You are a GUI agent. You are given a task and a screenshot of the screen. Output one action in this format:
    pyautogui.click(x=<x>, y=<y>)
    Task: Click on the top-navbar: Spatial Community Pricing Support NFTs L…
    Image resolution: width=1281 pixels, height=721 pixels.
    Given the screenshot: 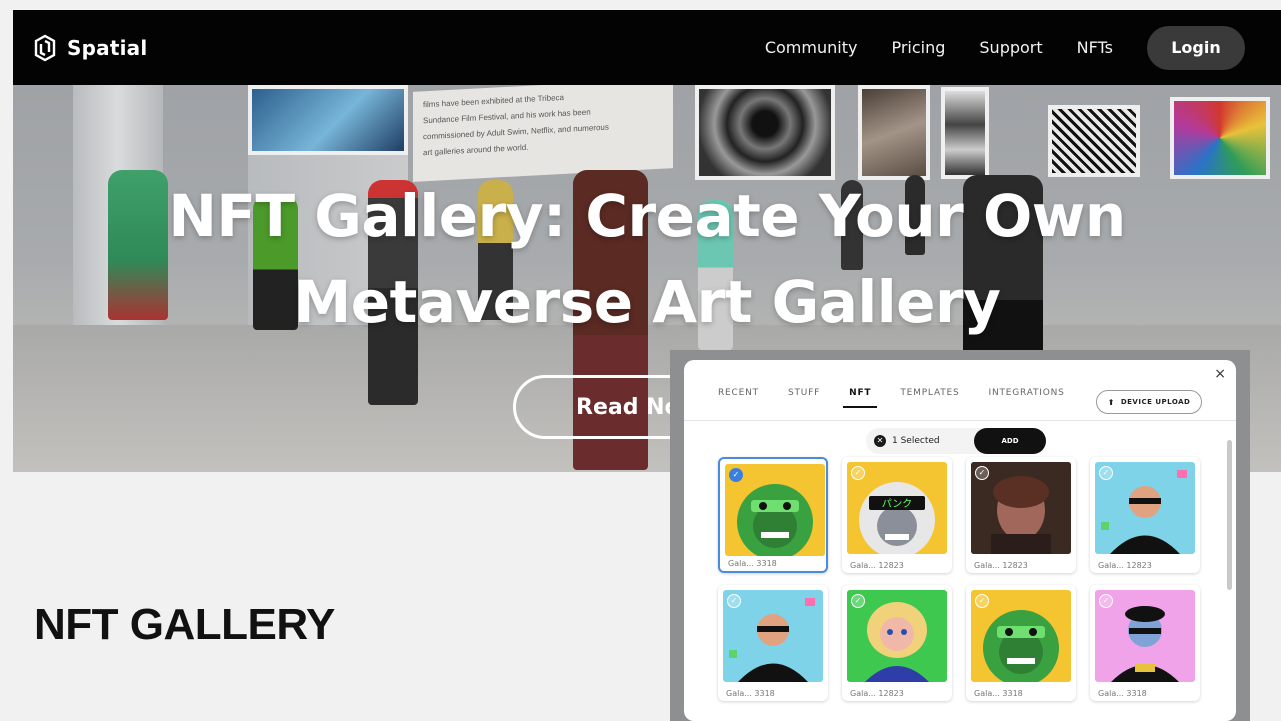 What is the action you would take?
    pyautogui.click(x=647, y=47)
    